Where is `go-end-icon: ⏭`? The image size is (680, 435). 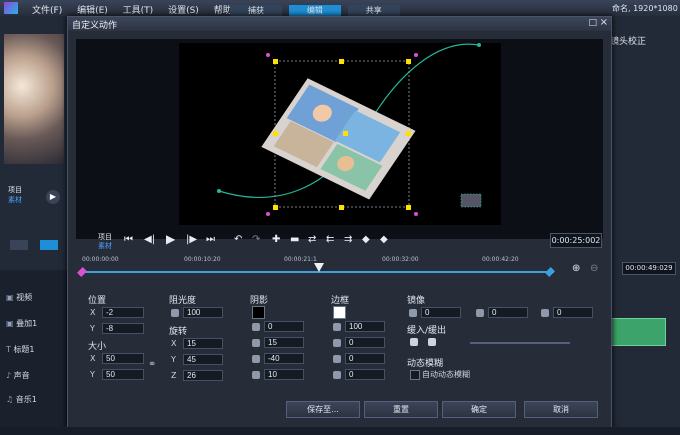 go-end-icon: ⏭ is located at coordinates (210, 239).